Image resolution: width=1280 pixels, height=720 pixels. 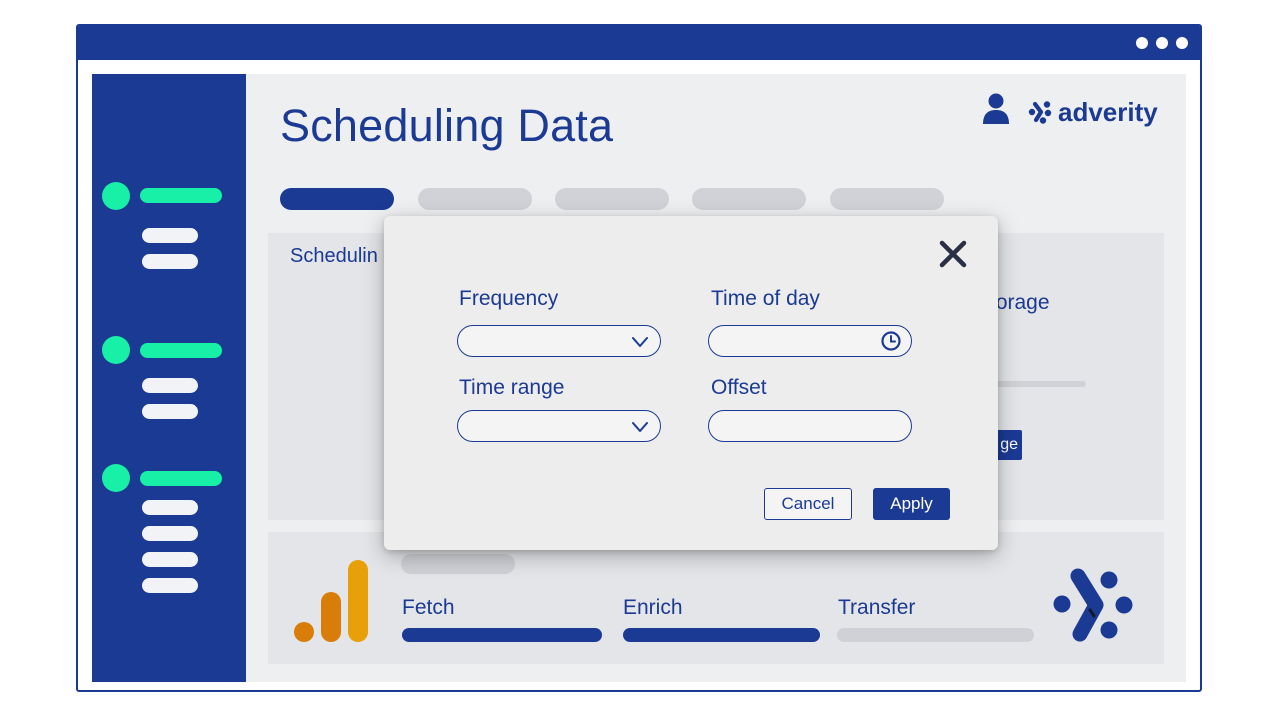 What do you see at coordinates (1020, 302) in the screenshot?
I see `storage-label: torage` at bounding box center [1020, 302].